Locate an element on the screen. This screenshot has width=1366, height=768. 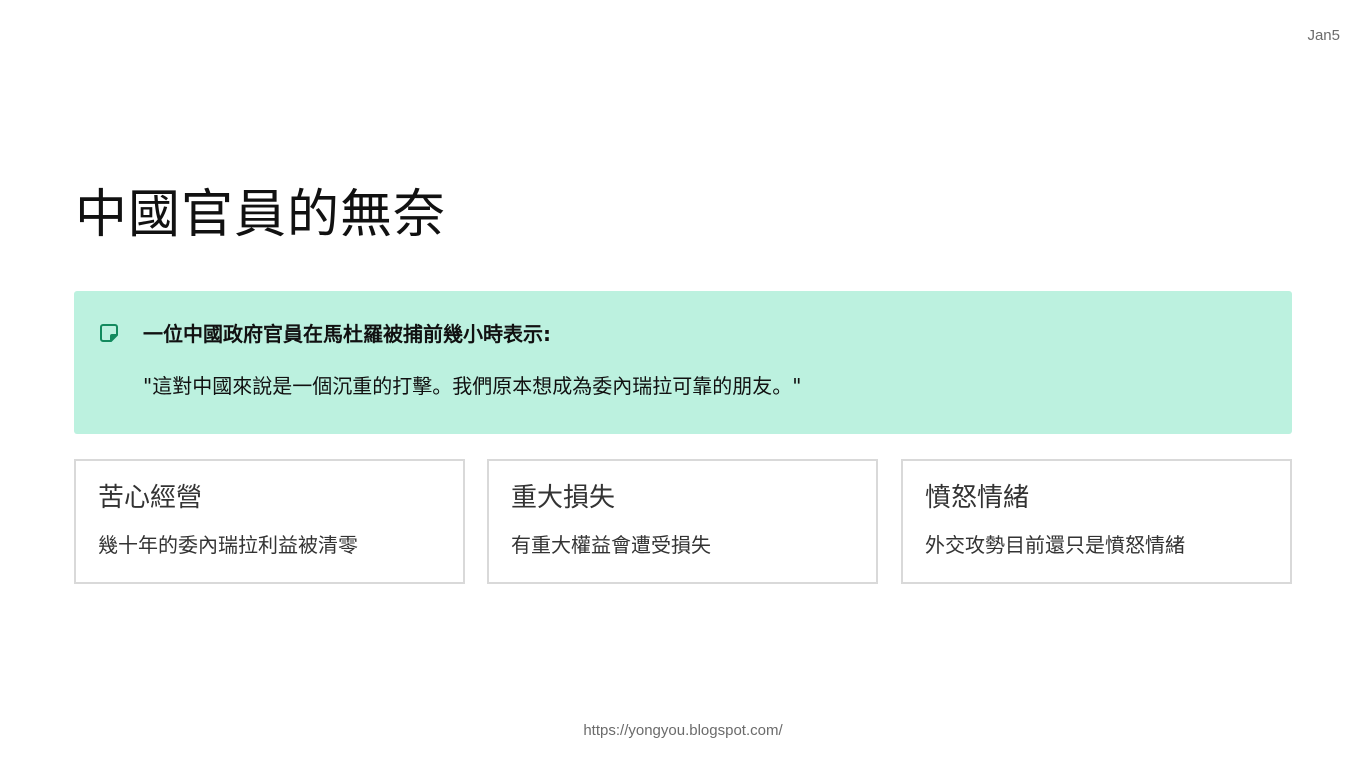
card-body: 外交攻勢目前還只是憤怒情緒 is located at coordinates (1055, 545).